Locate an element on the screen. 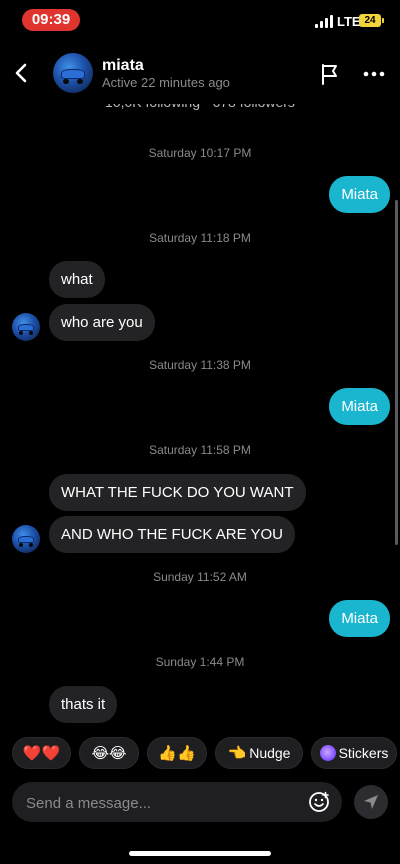  report-button is located at coordinates (330, 74).